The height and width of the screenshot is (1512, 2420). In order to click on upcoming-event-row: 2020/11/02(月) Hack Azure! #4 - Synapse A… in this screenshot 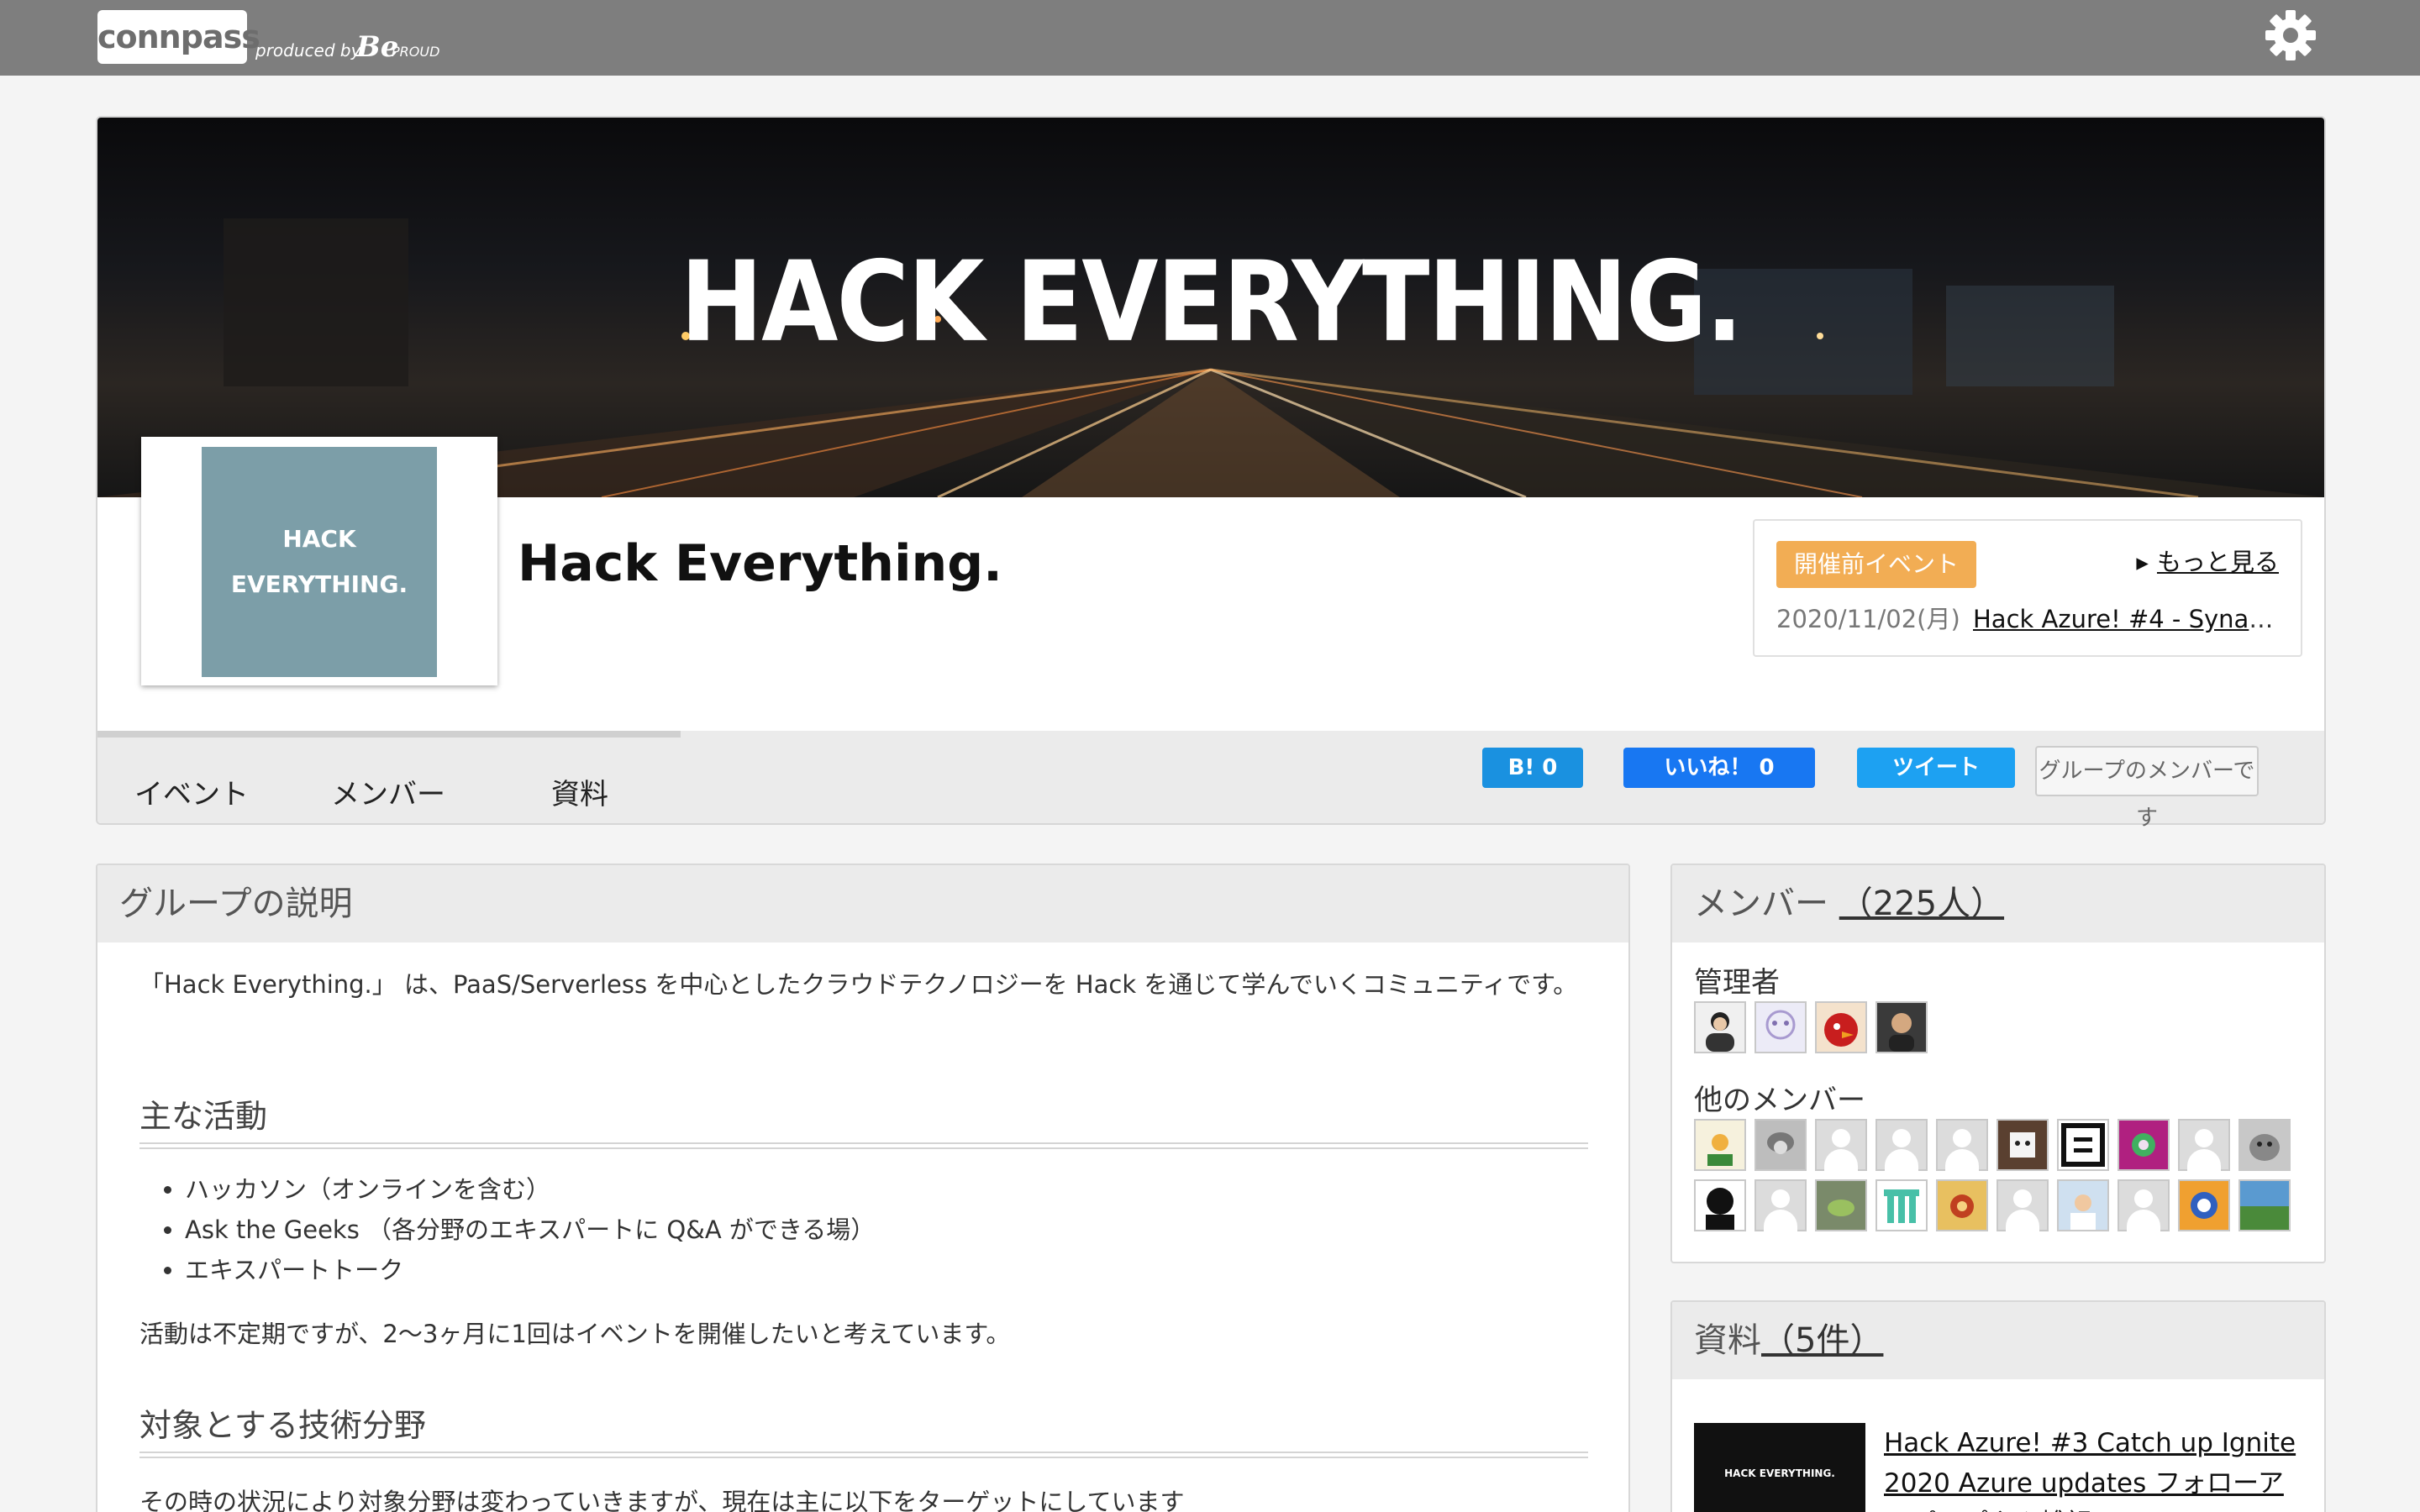, I will do `click(2028, 617)`.